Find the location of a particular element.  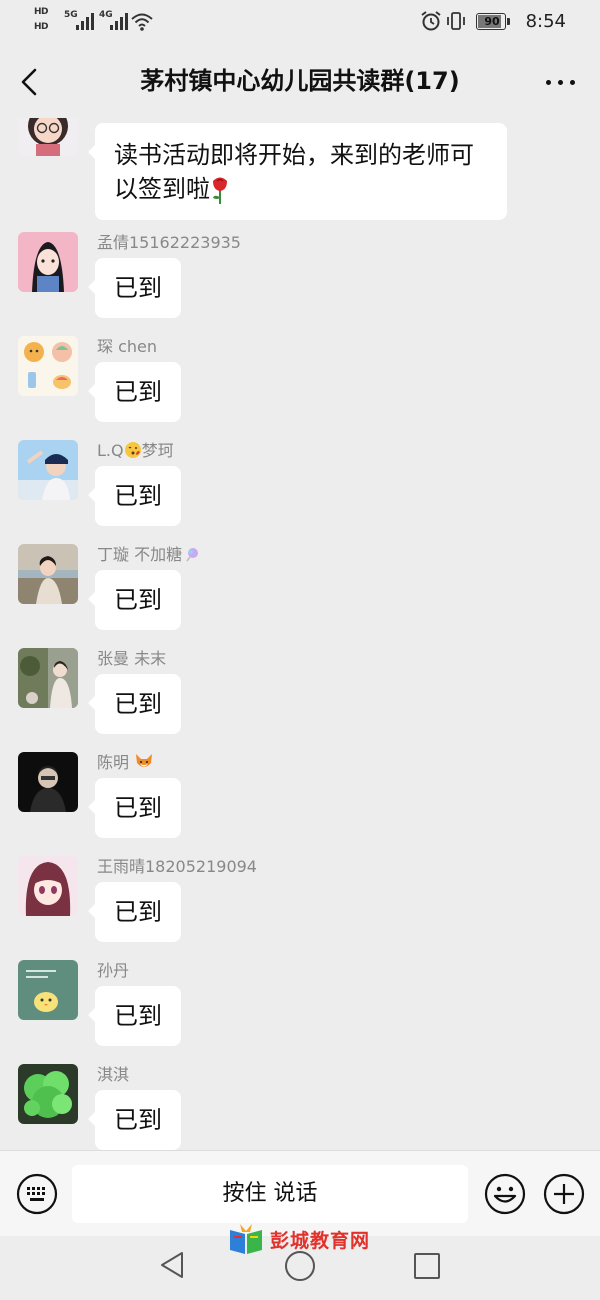

message-text: 读书活动即将开始，来到的老师可以签到啦 is located at coordinates (294, 172).